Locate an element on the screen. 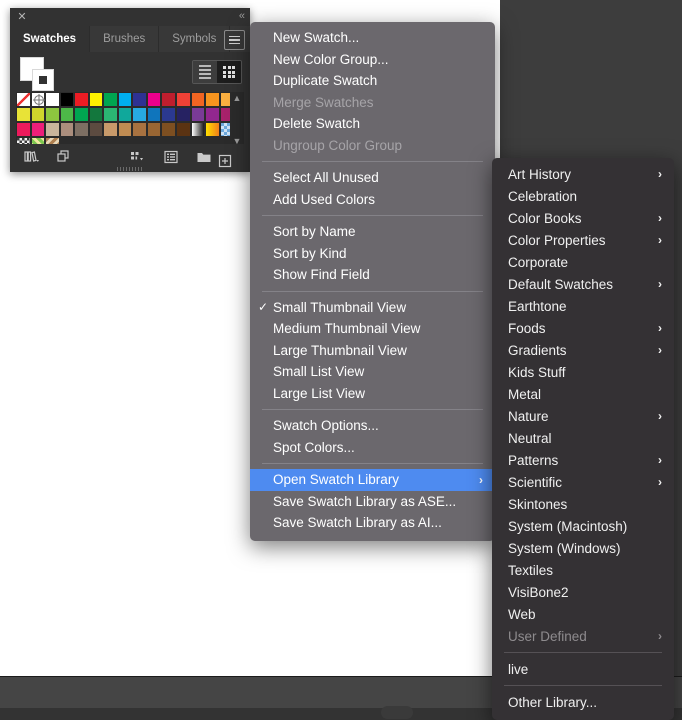  submenu-item: Metal is located at coordinates (583, 394).